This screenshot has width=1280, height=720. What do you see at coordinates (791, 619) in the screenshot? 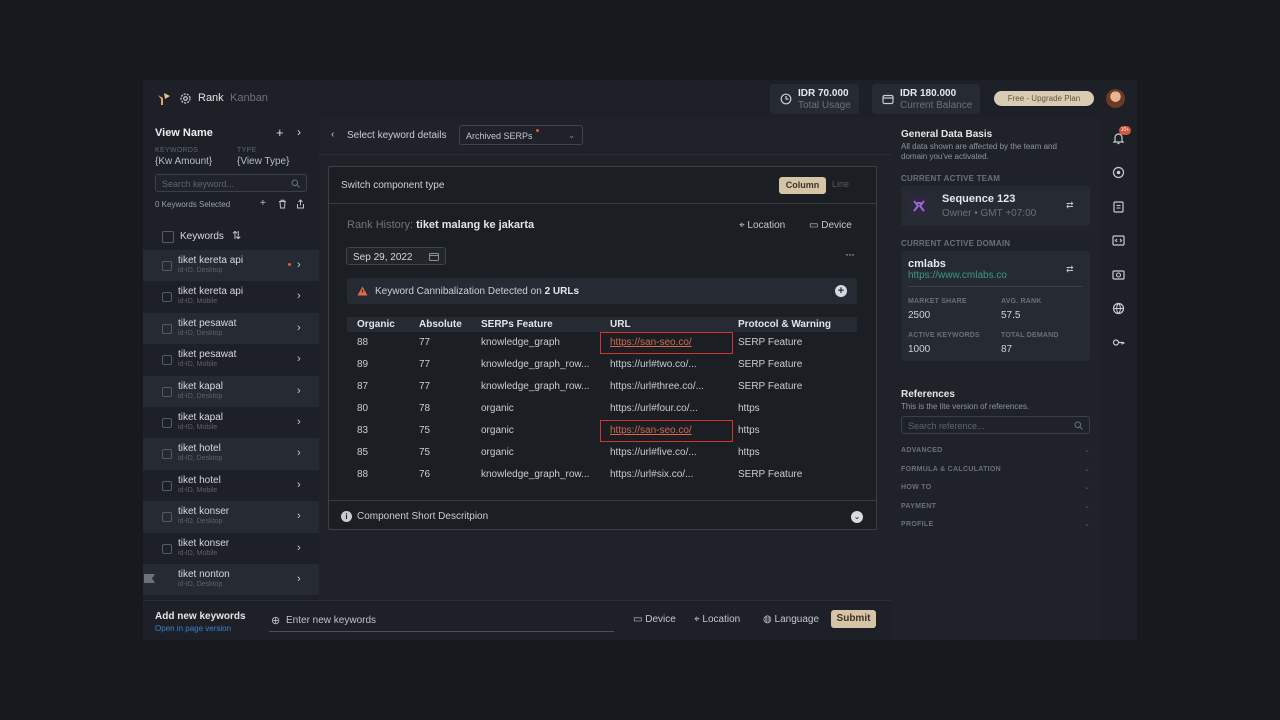
I see `language-option: ◍ Language` at bounding box center [791, 619].